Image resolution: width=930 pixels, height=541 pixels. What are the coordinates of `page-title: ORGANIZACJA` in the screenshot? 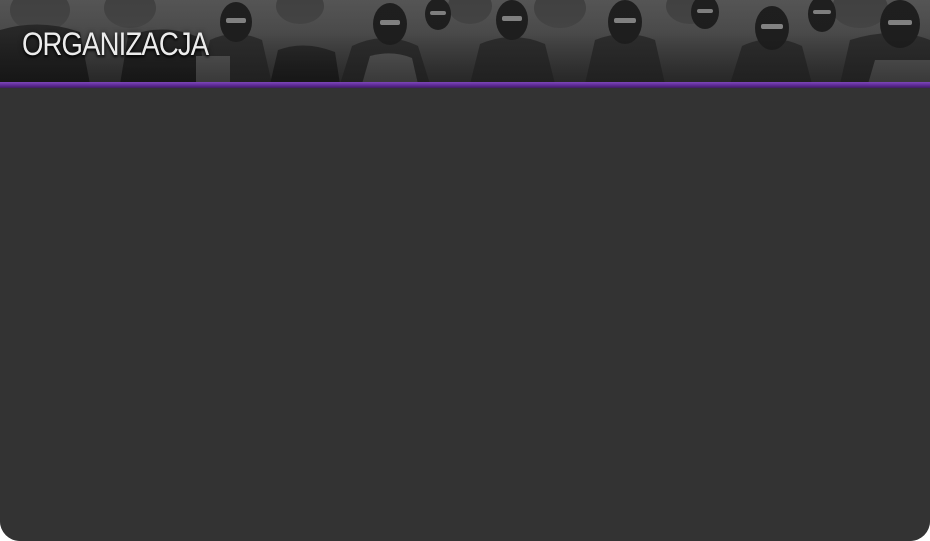 It's located at (115, 44).